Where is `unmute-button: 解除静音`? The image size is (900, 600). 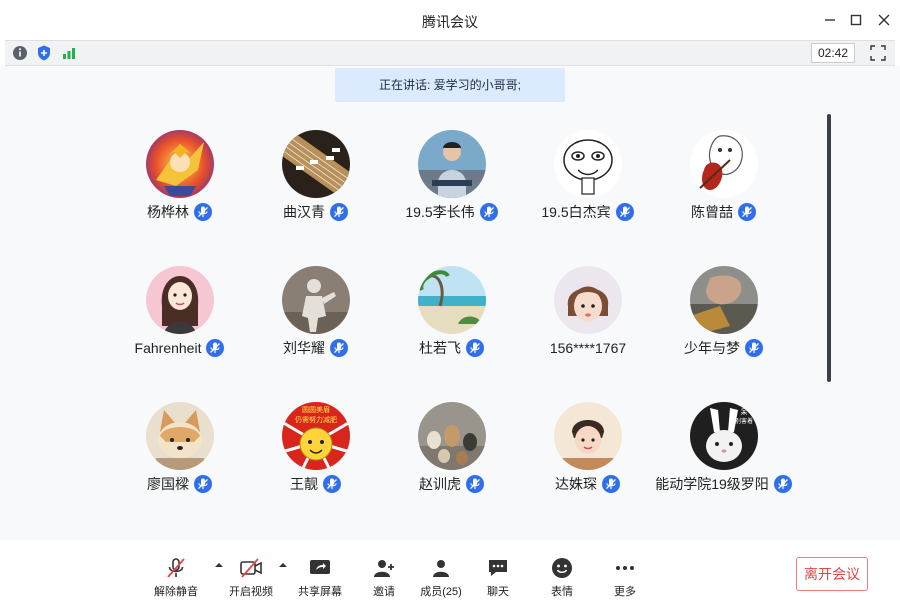 unmute-button: 解除静音 is located at coordinates (176, 578).